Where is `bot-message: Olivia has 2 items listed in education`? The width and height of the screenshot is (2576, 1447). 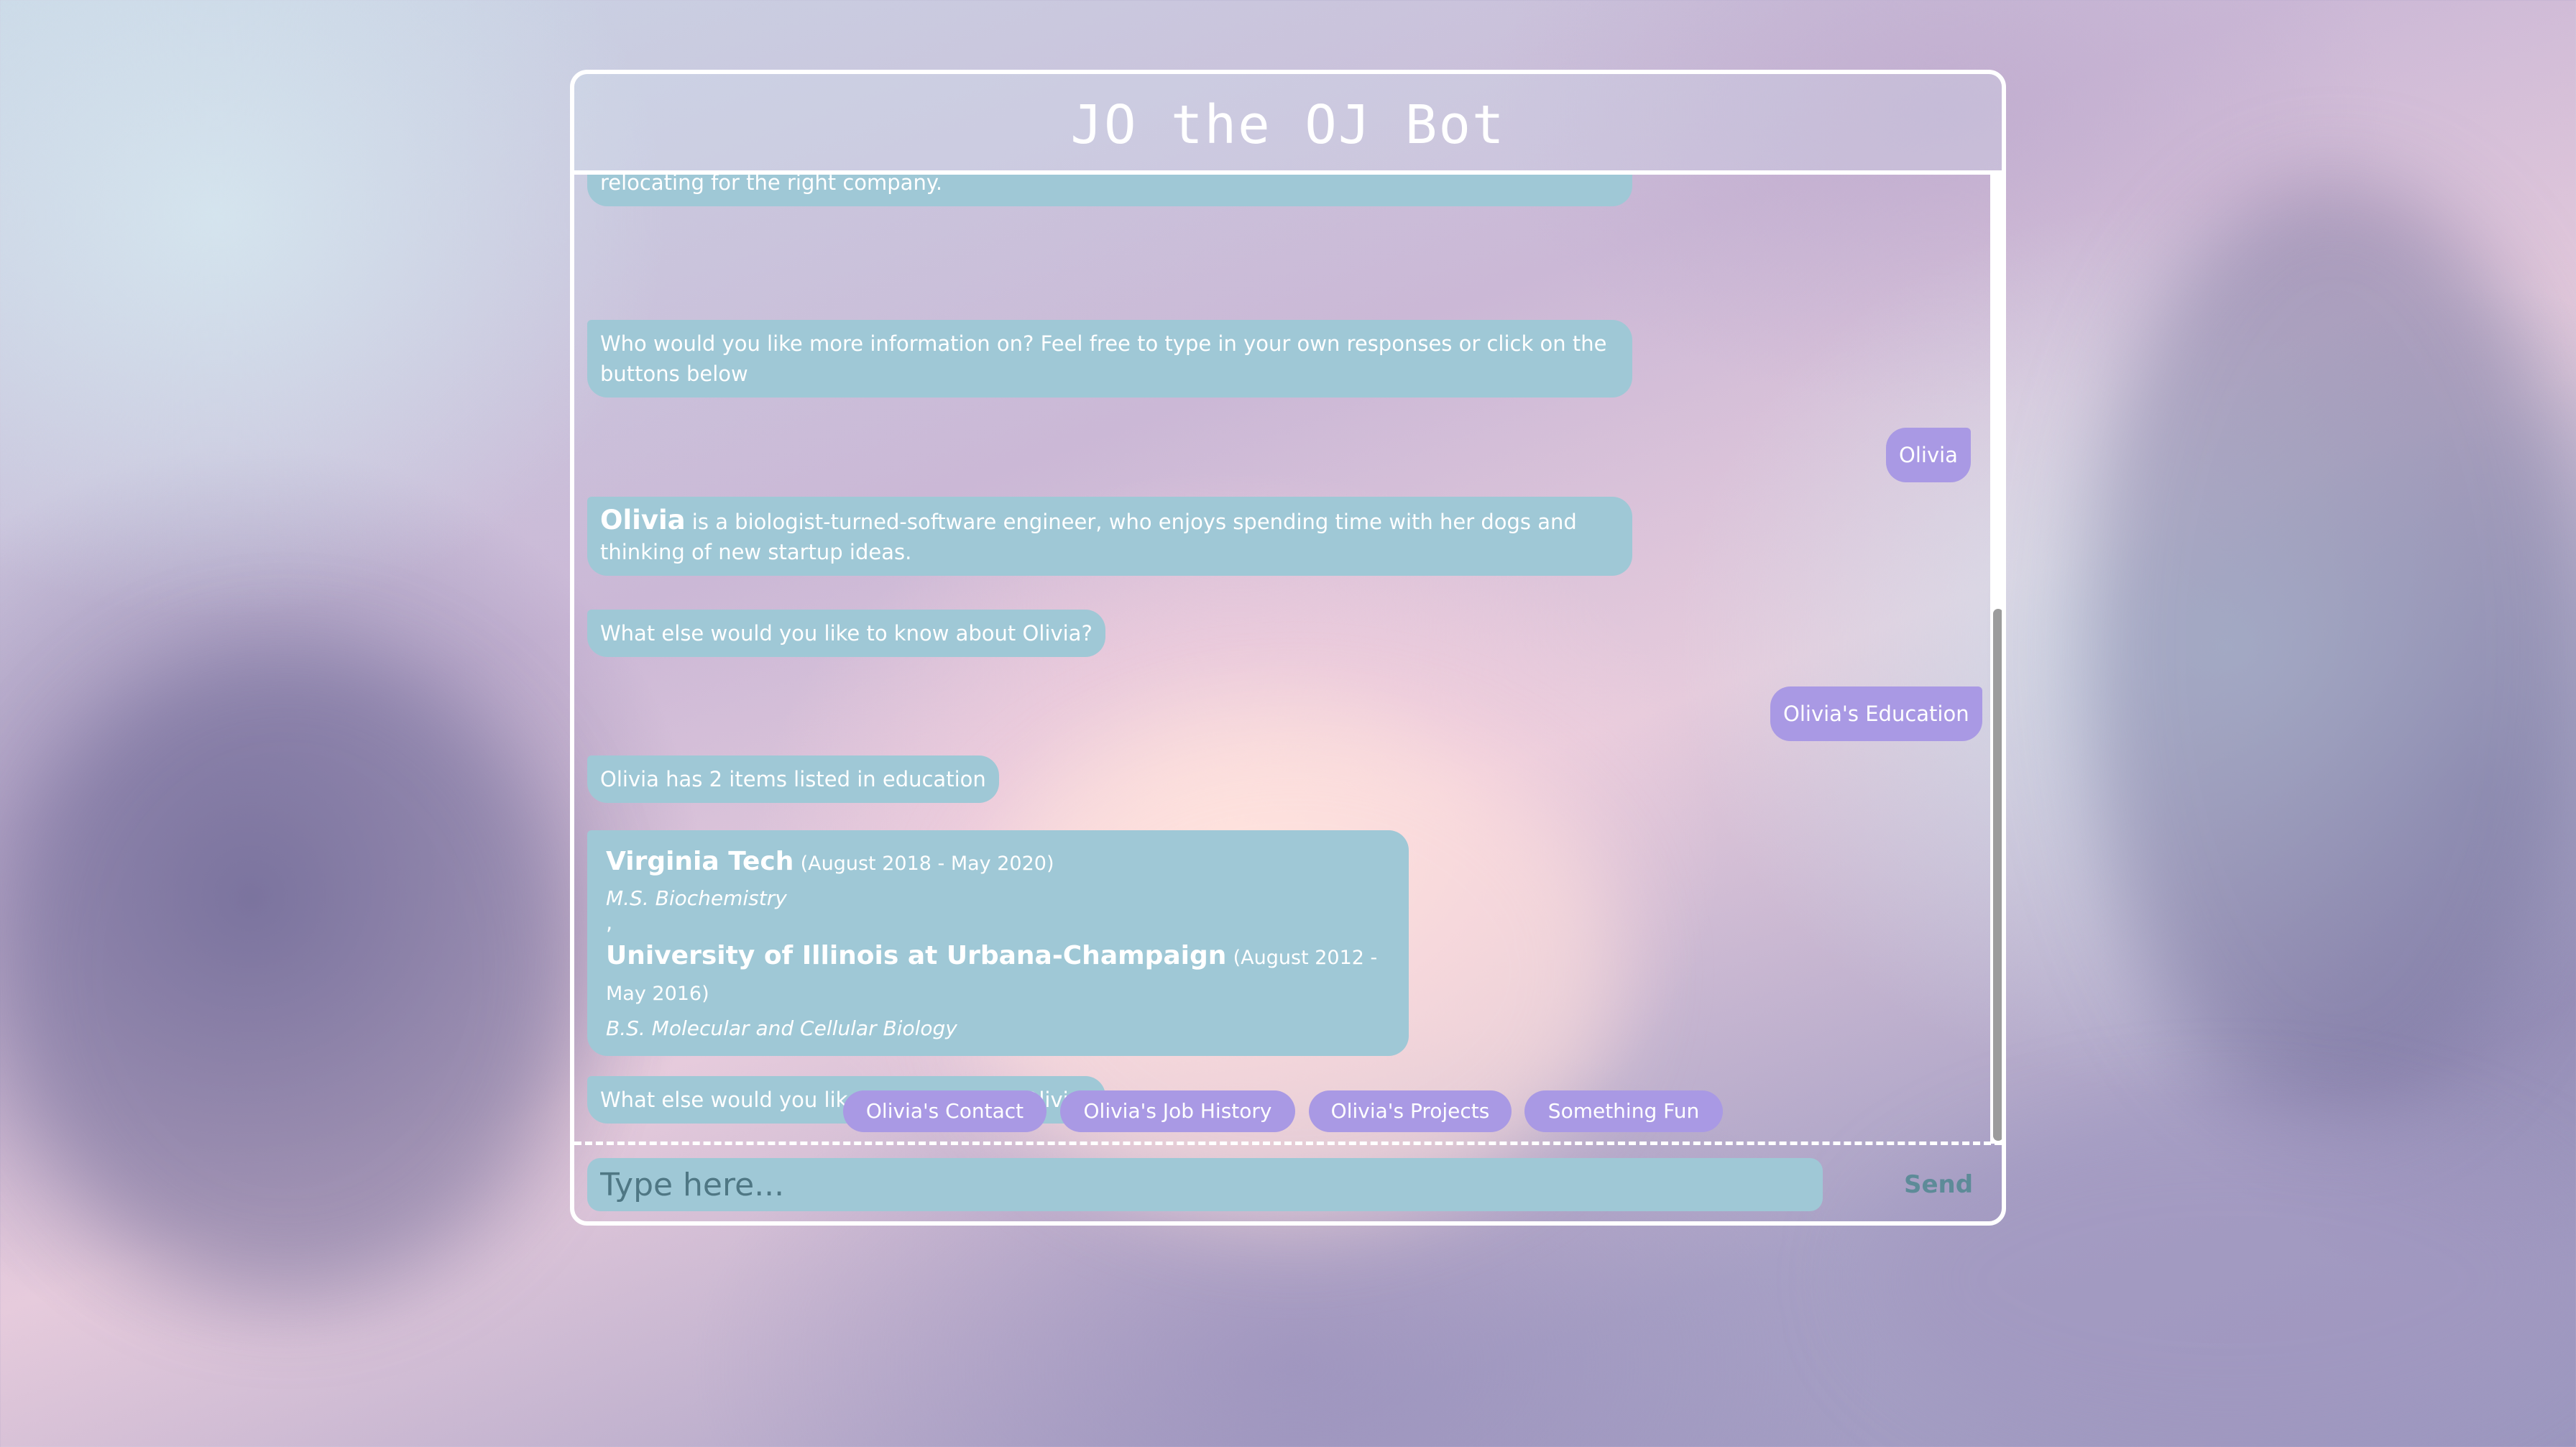
bot-message: Olivia has 2 items listed in education is located at coordinates (793, 779).